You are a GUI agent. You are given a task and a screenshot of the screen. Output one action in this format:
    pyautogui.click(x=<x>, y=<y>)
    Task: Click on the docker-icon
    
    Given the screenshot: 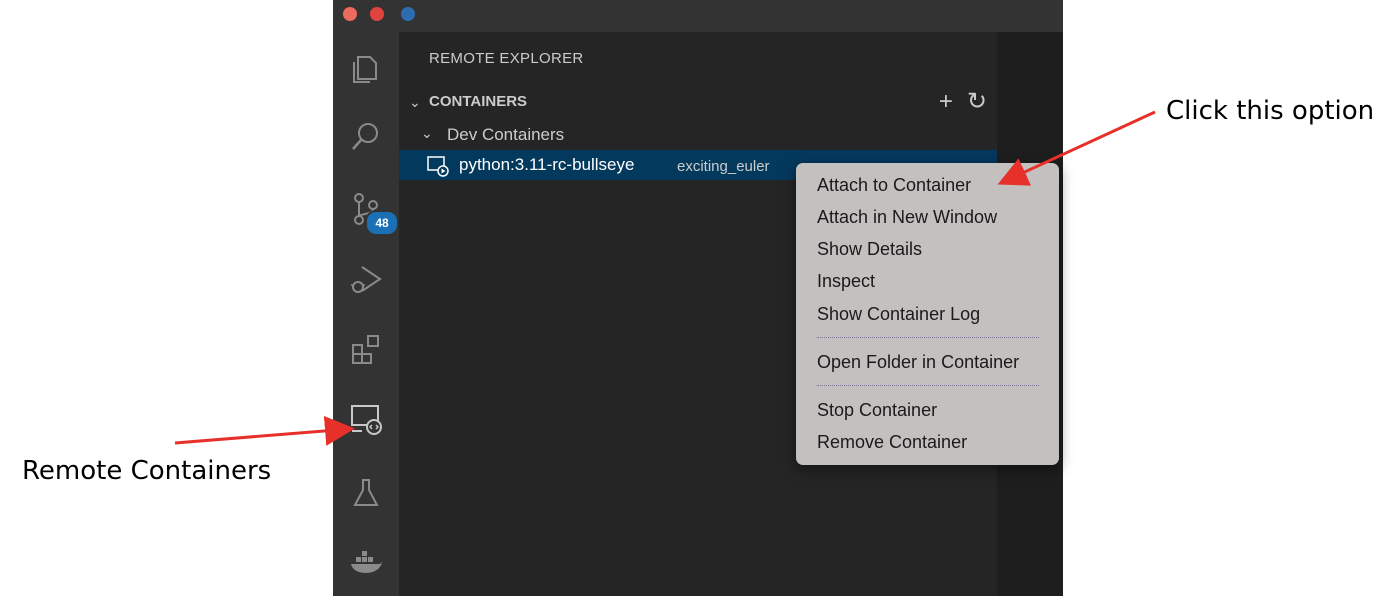 What is the action you would take?
    pyautogui.click(x=366, y=562)
    